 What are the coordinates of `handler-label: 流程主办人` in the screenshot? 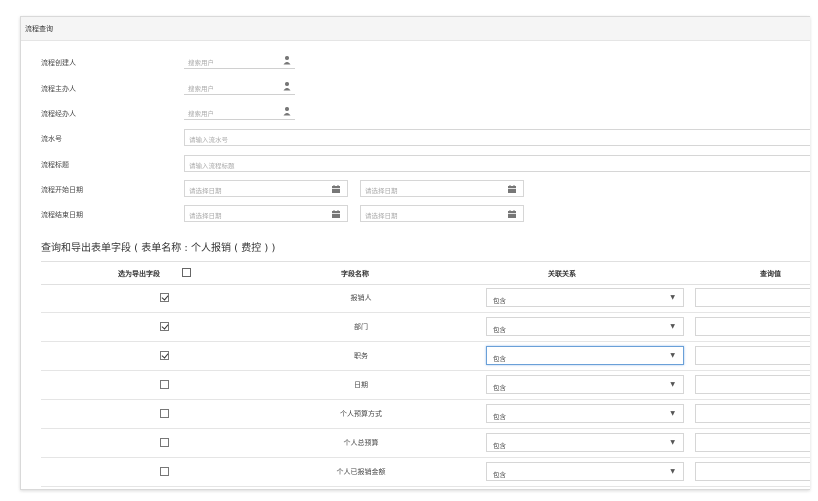 It's located at (58, 89).